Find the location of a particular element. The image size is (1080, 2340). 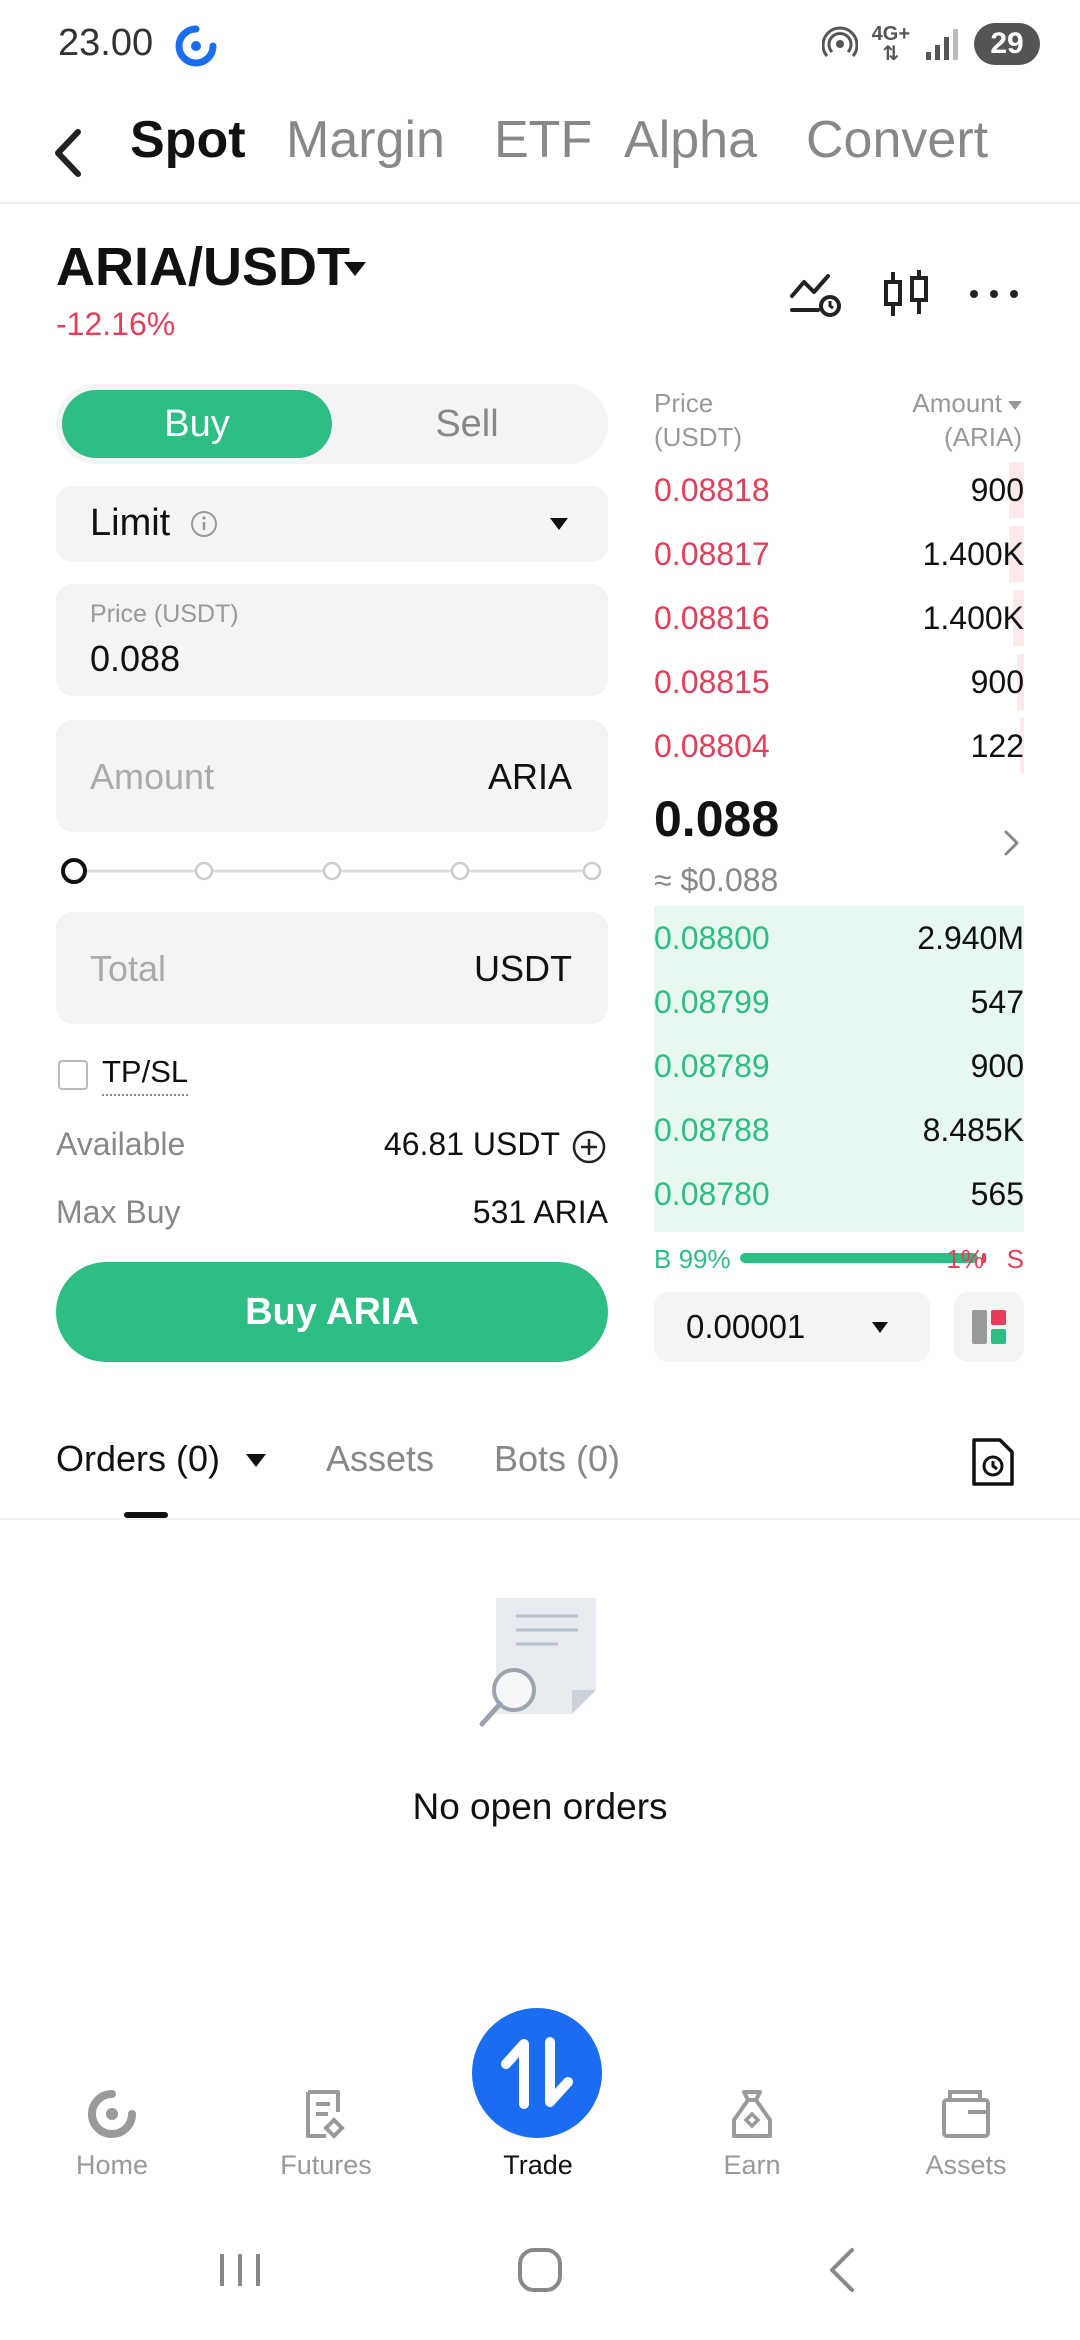

nav-trade is located at coordinates (537, 2073).